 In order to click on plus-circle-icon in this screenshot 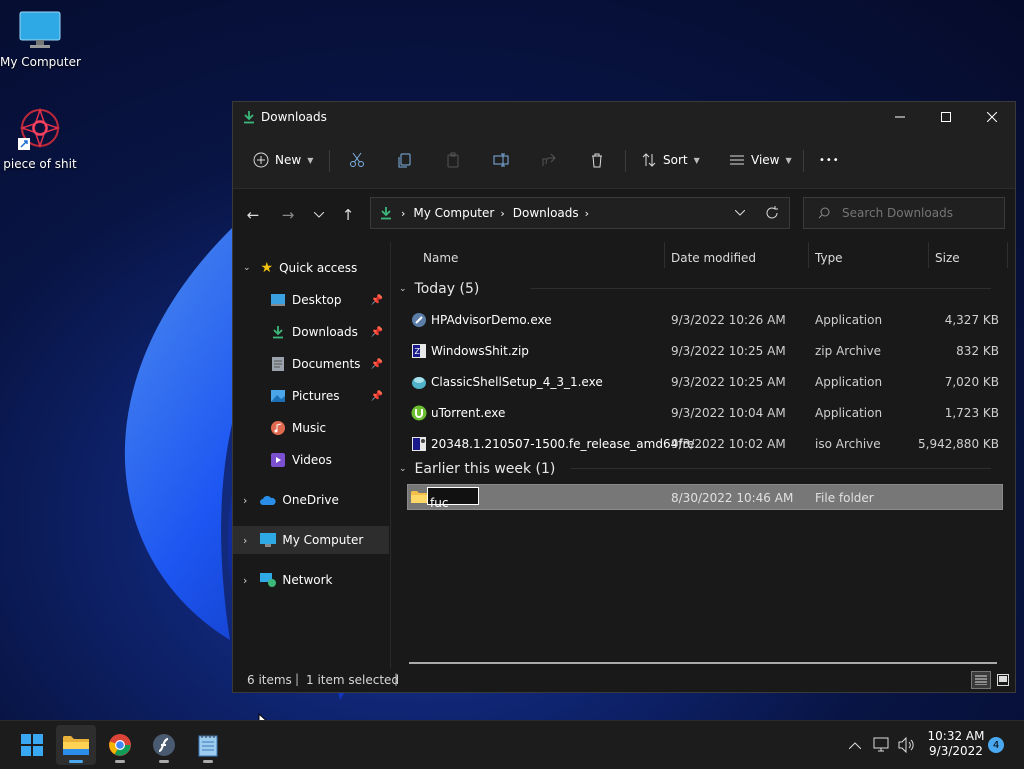, I will do `click(261, 160)`.